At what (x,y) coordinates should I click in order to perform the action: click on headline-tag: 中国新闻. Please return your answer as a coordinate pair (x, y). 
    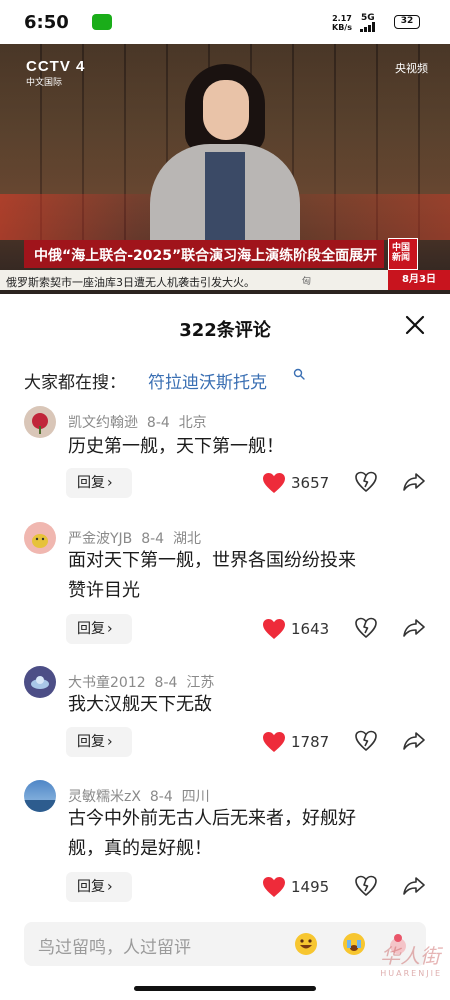
    Looking at the image, I should click on (403, 254).